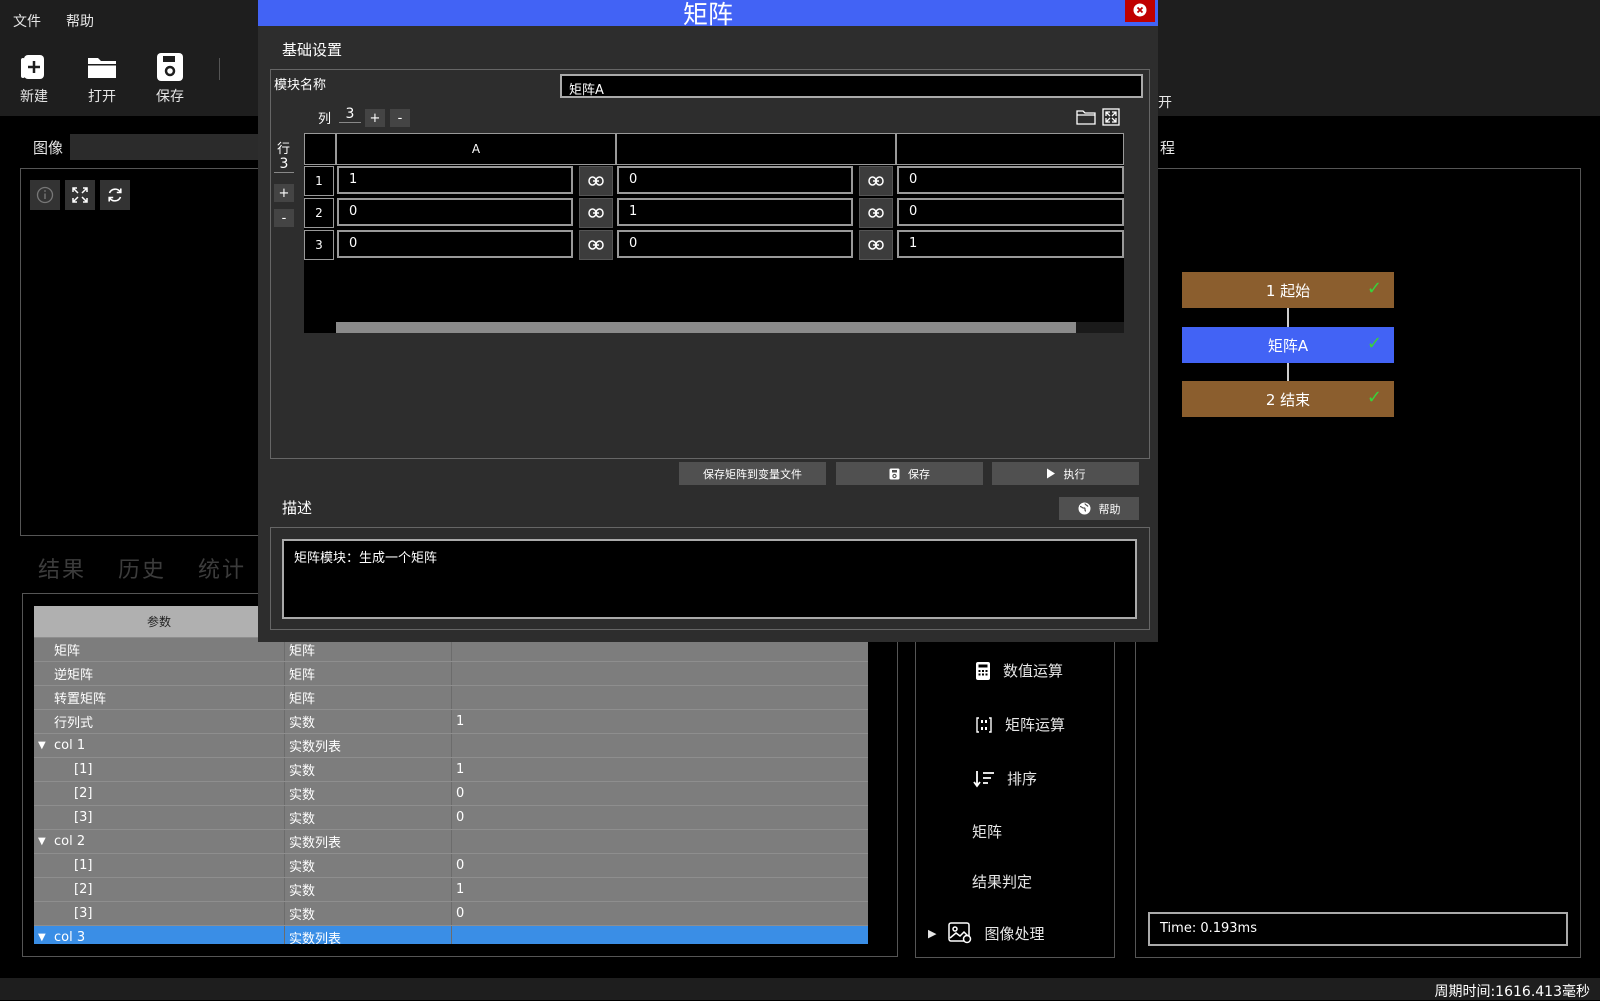 The image size is (1600, 1001). I want to click on tab-stats: 统计, so click(222, 568).